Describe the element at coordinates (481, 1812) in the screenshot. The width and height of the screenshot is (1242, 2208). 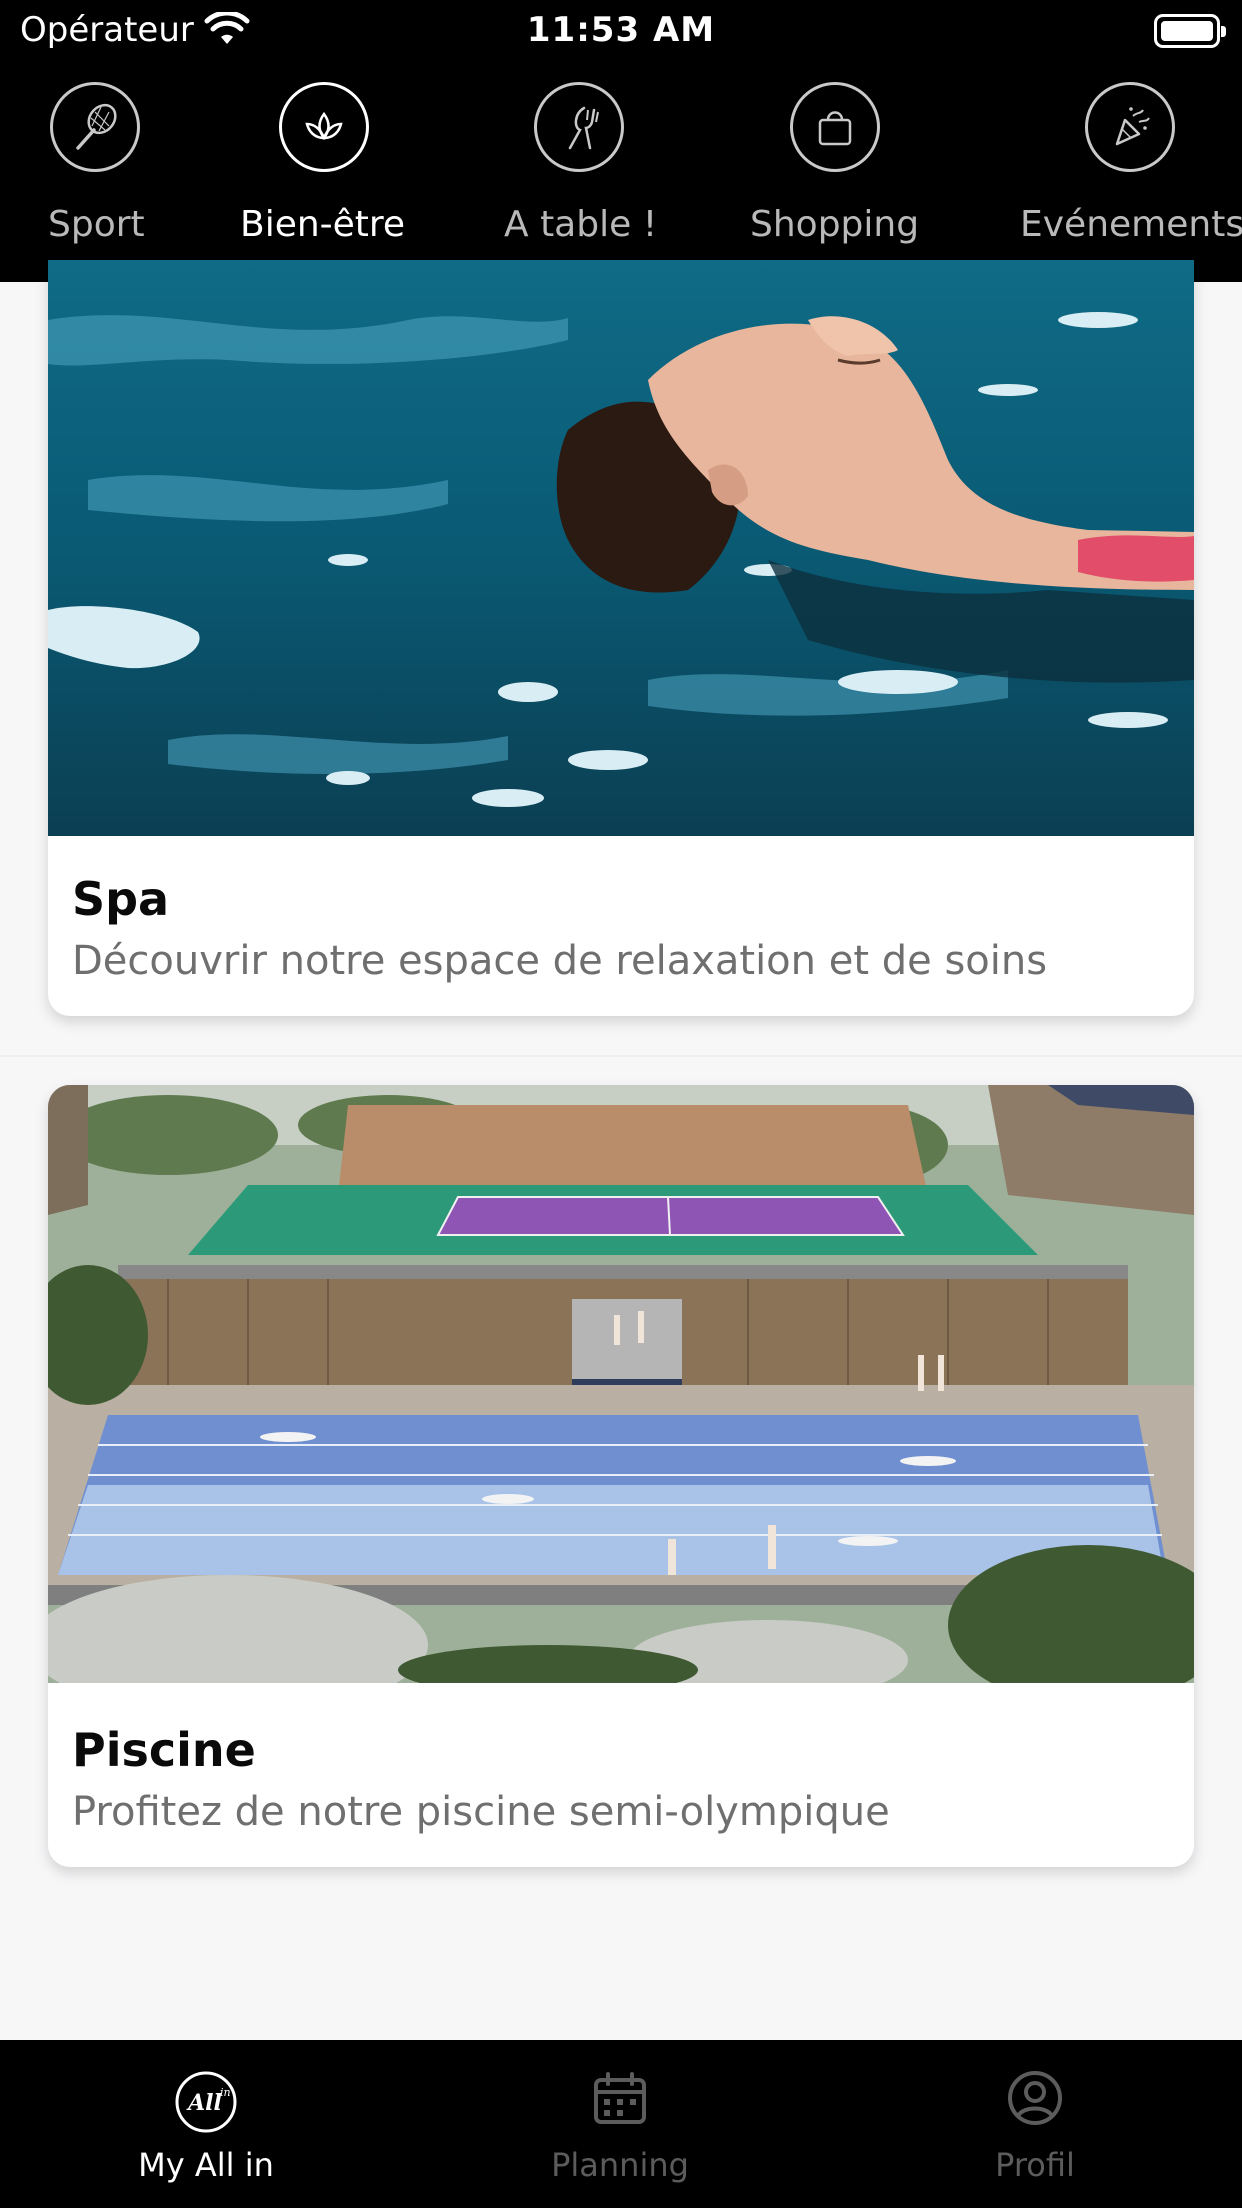
I see `card-description: Profitez de notre piscine semi-olympique` at that location.